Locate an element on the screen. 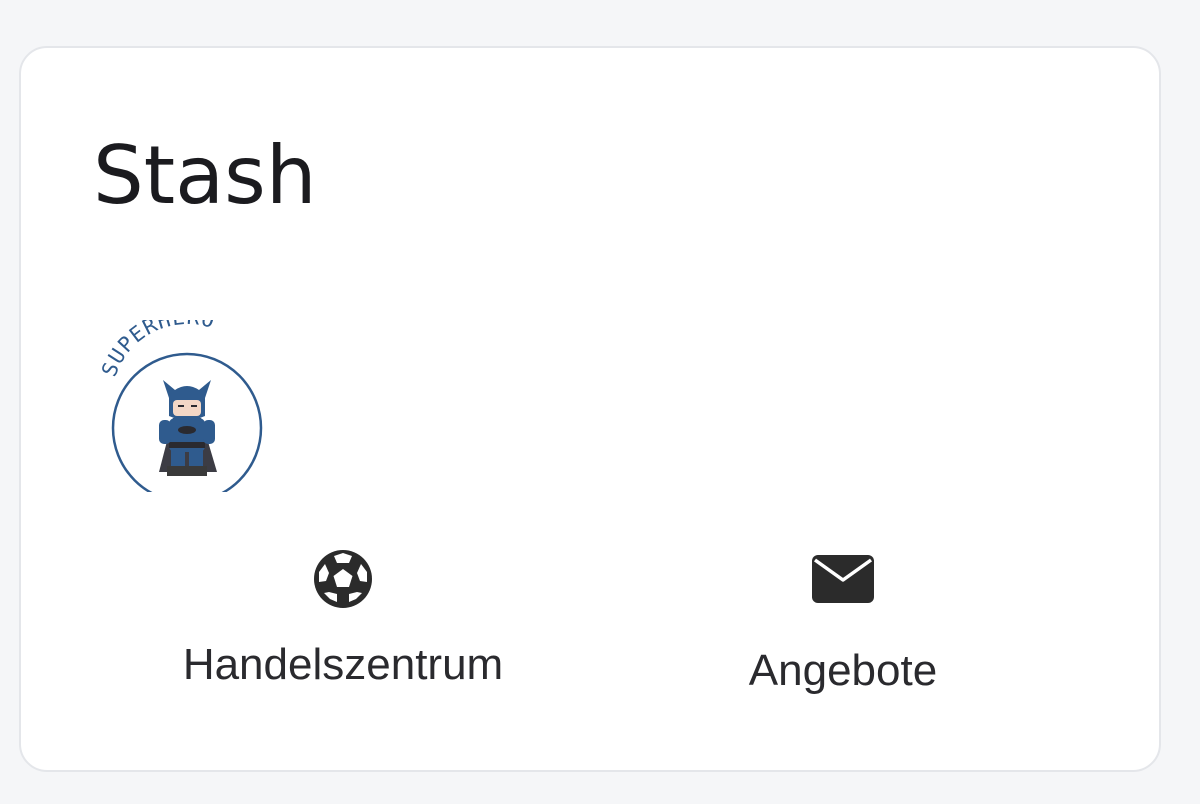 The image size is (1200, 804). handelszentrum-label: Handelszentrum is located at coordinates (343, 664).